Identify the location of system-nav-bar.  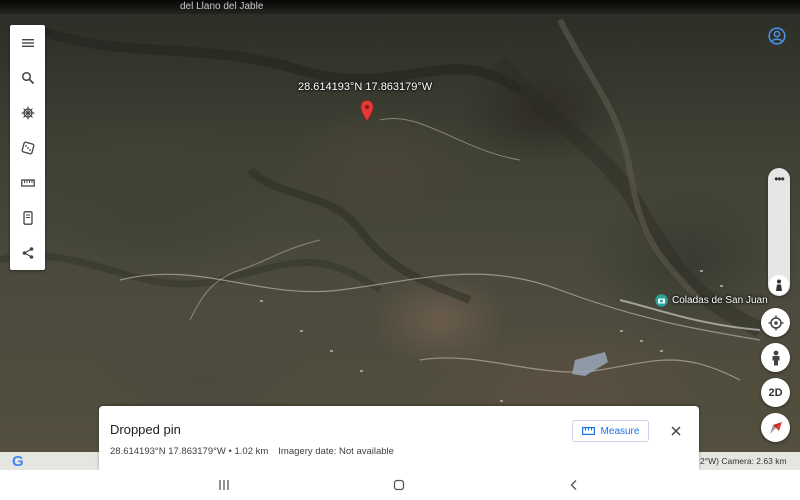
(400, 485).